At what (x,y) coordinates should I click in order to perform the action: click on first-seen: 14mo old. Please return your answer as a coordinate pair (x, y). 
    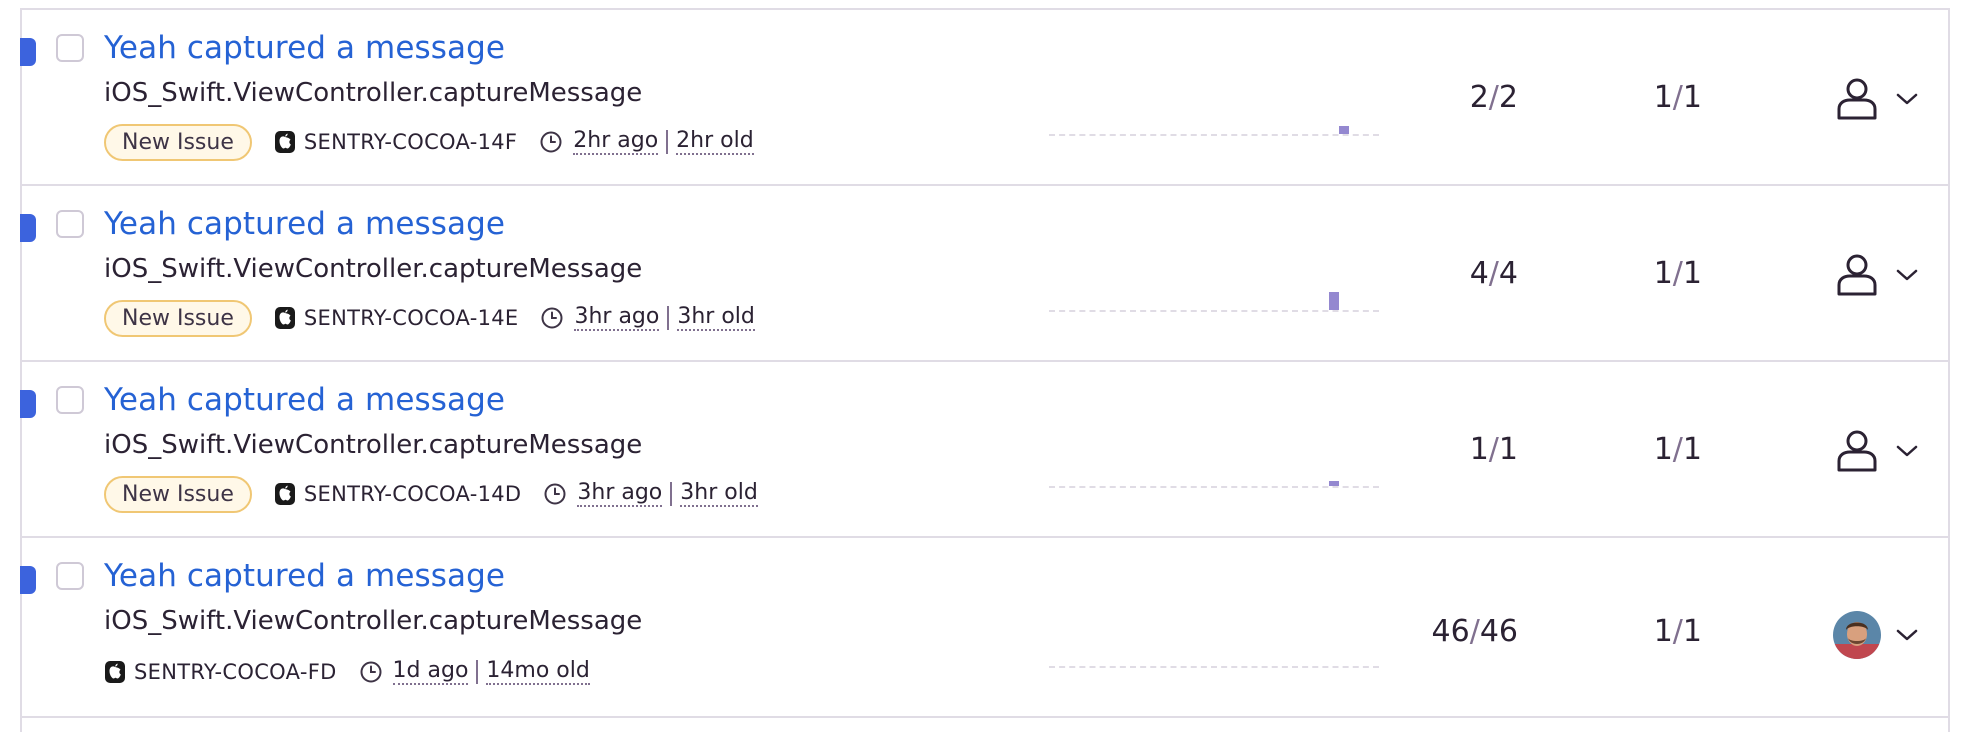
    Looking at the image, I should click on (538, 672).